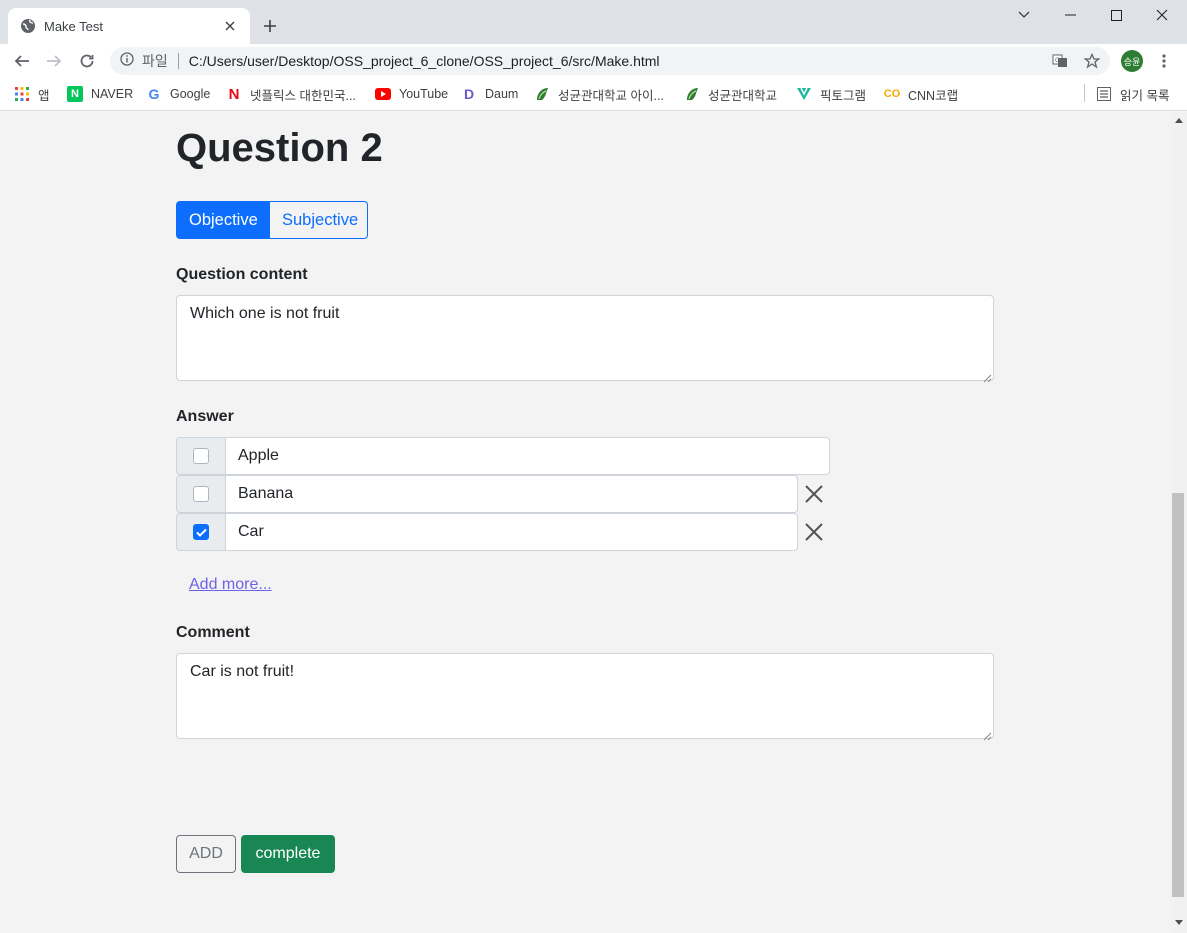 This screenshot has width=1187, height=933. I want to click on bookmark-pictogram: 픽토그램, so click(831, 94).